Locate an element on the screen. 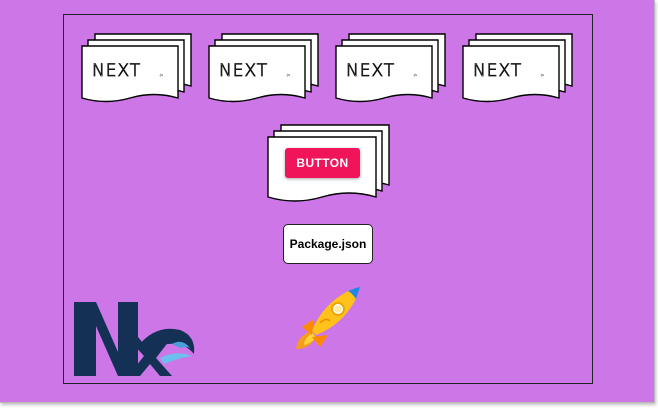 The height and width of the screenshot is (408, 658). app-stack-1: NEXT .js is located at coordinates (136, 69).